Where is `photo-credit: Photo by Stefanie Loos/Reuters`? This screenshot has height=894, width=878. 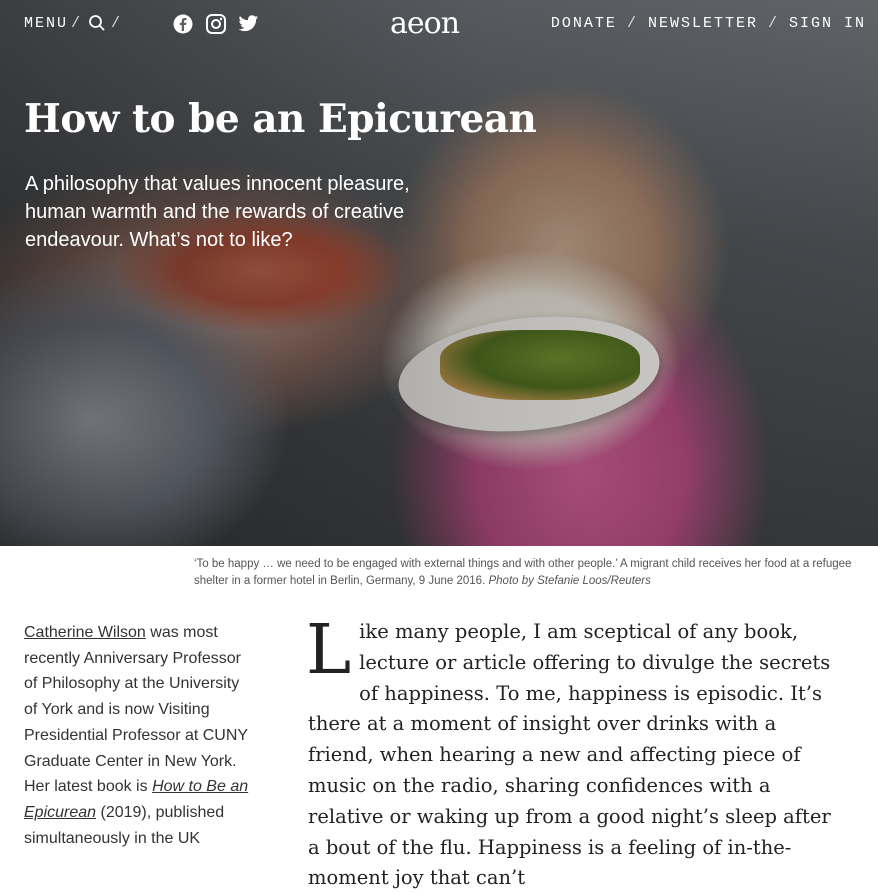
photo-credit: Photo by Stefanie Loos/Reuters is located at coordinates (569, 581).